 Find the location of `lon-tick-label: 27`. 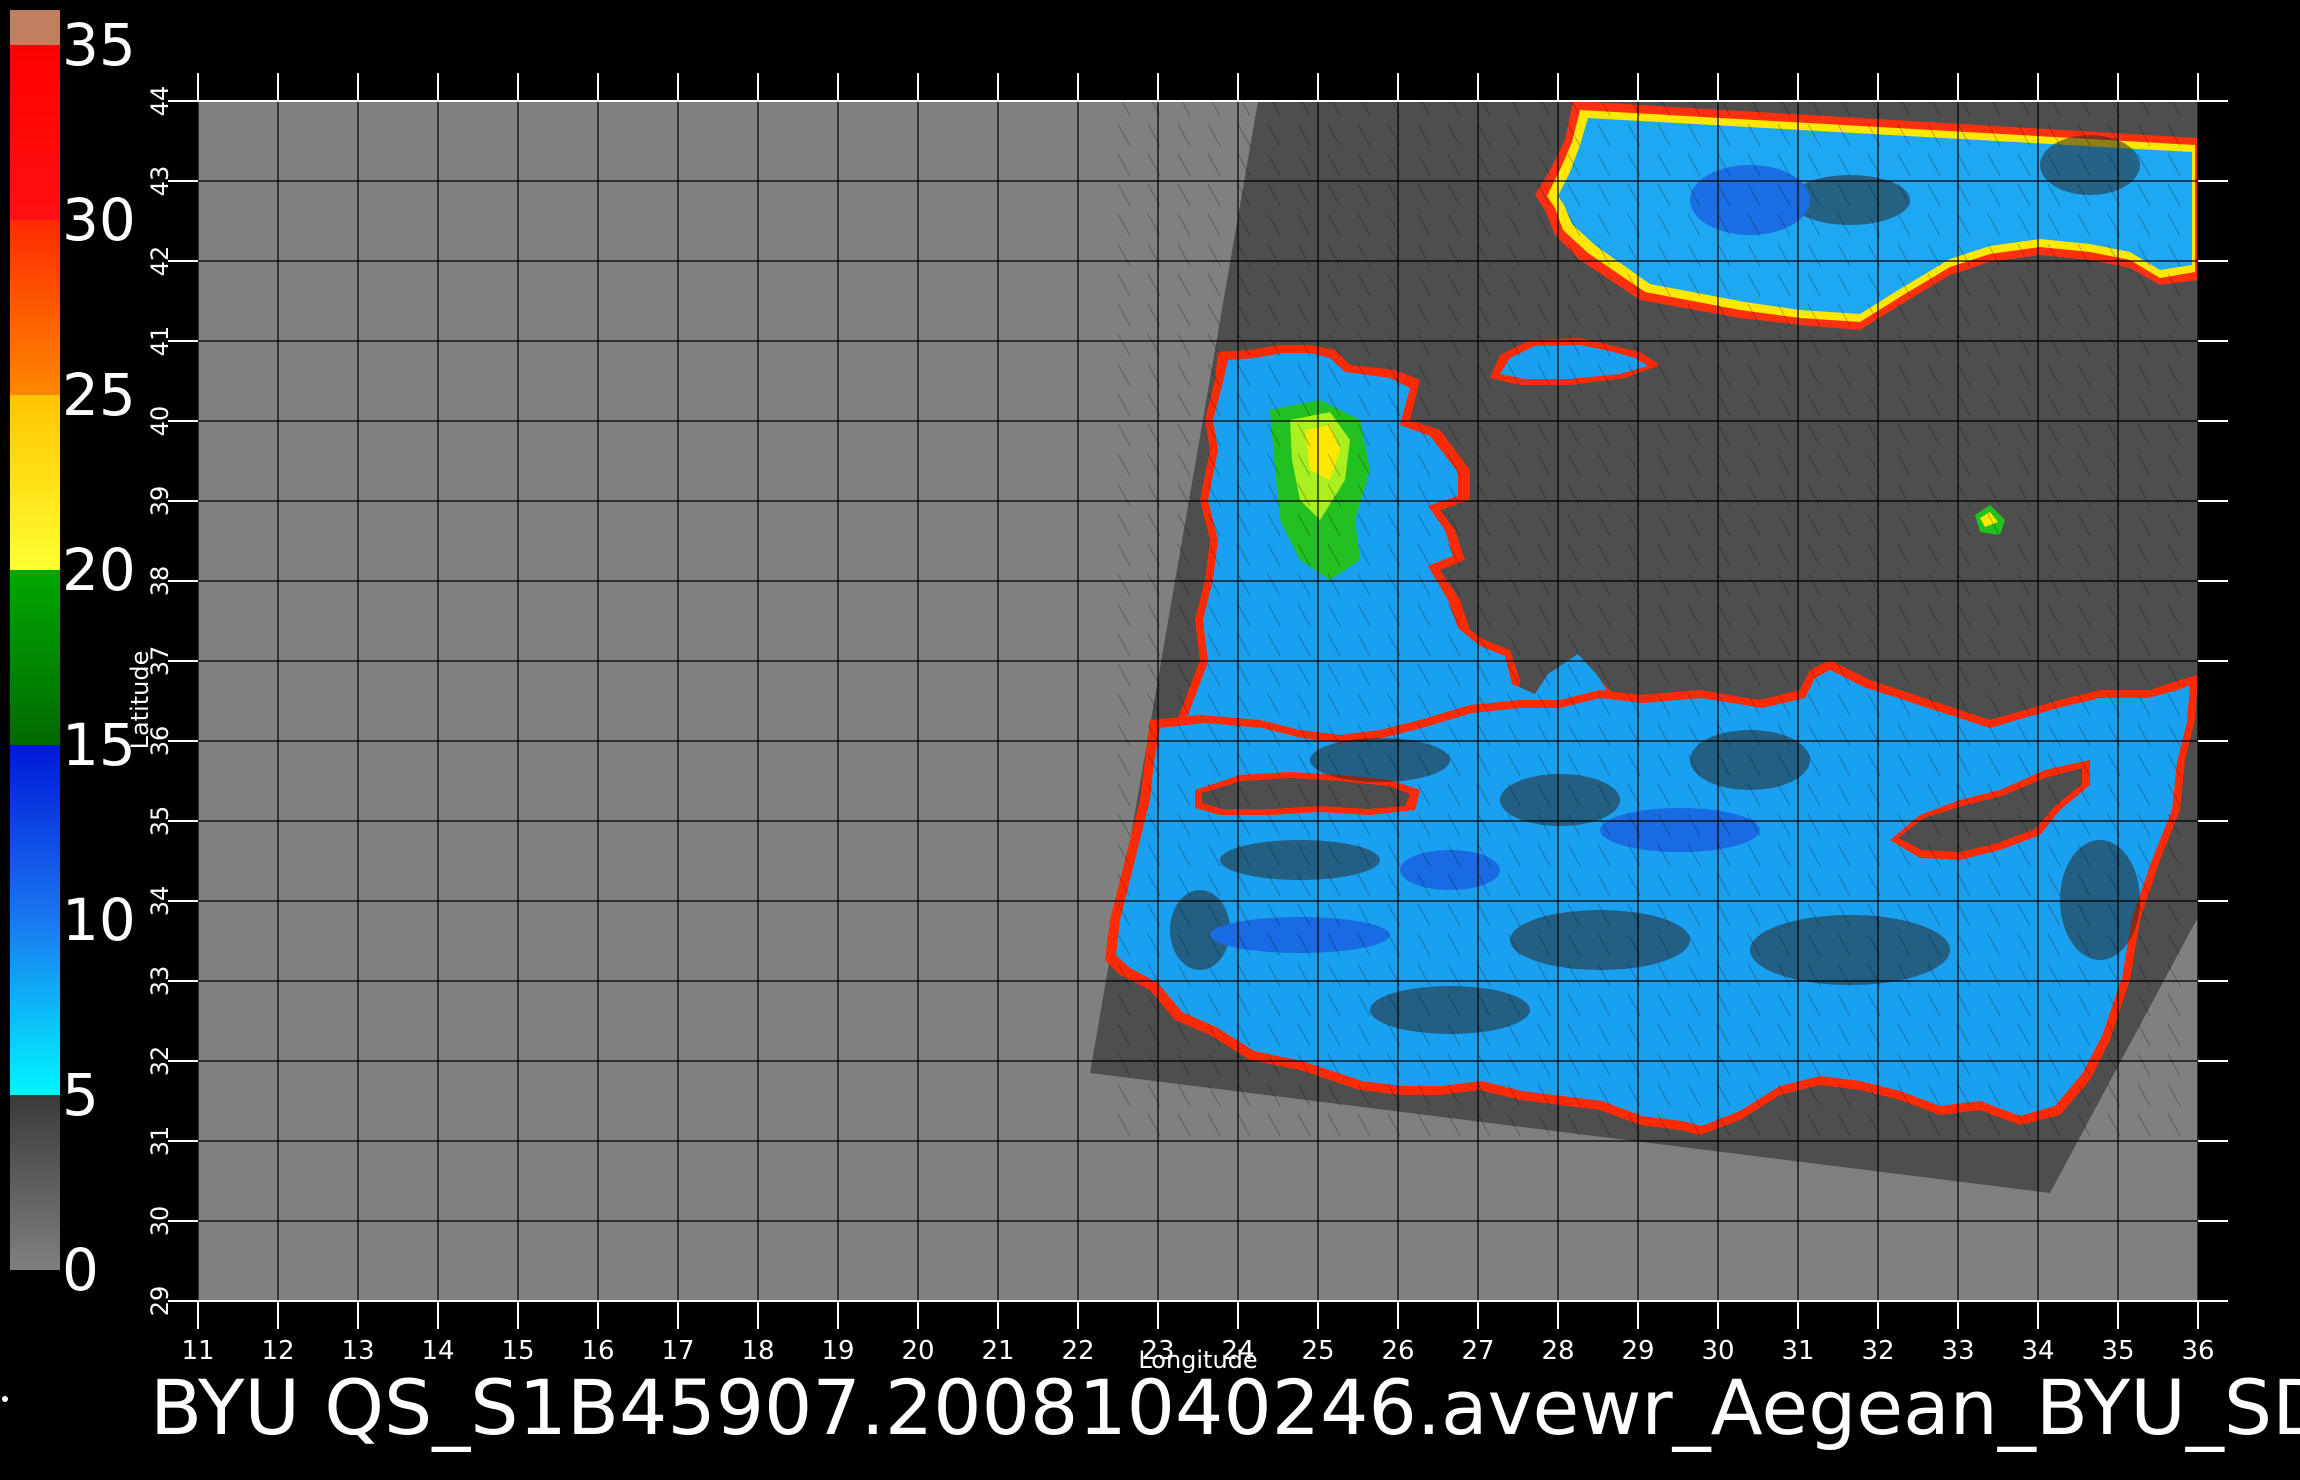

lon-tick-label: 27 is located at coordinates (1477, 1351).